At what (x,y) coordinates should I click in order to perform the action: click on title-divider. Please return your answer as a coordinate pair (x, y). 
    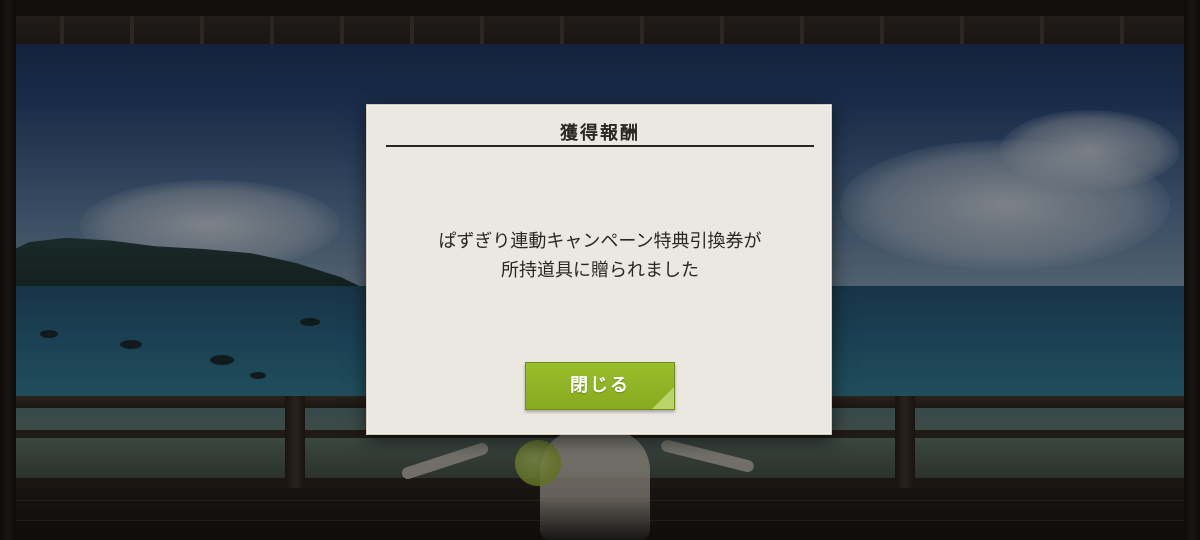
    Looking at the image, I should click on (600, 146).